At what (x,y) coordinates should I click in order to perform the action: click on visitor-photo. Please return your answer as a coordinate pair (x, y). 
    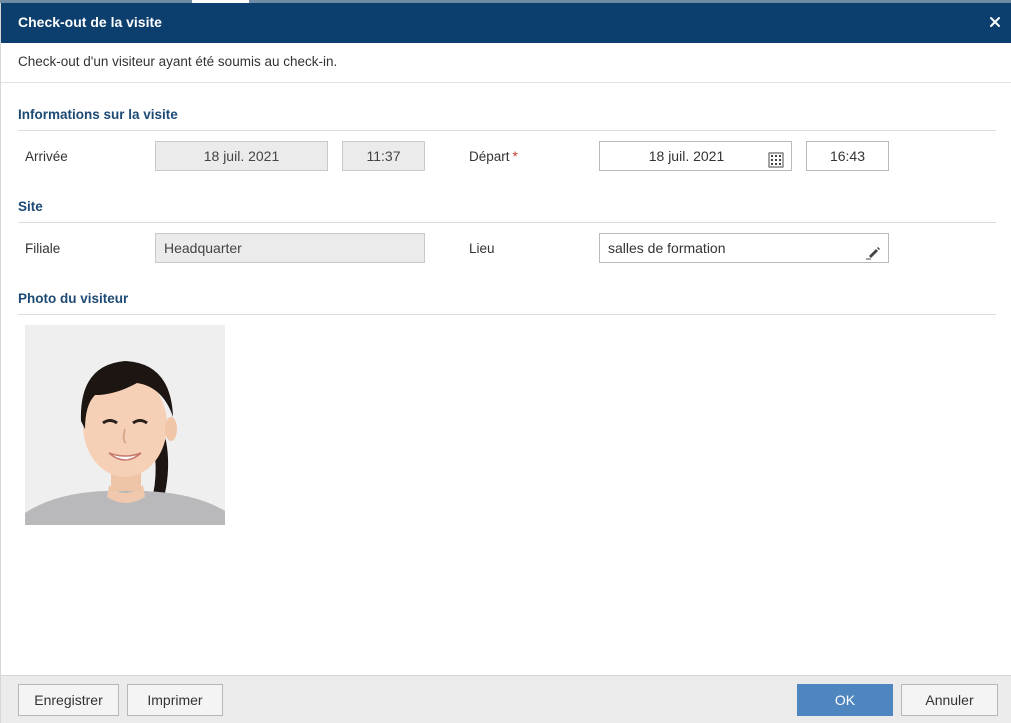
    Looking at the image, I should click on (125, 425).